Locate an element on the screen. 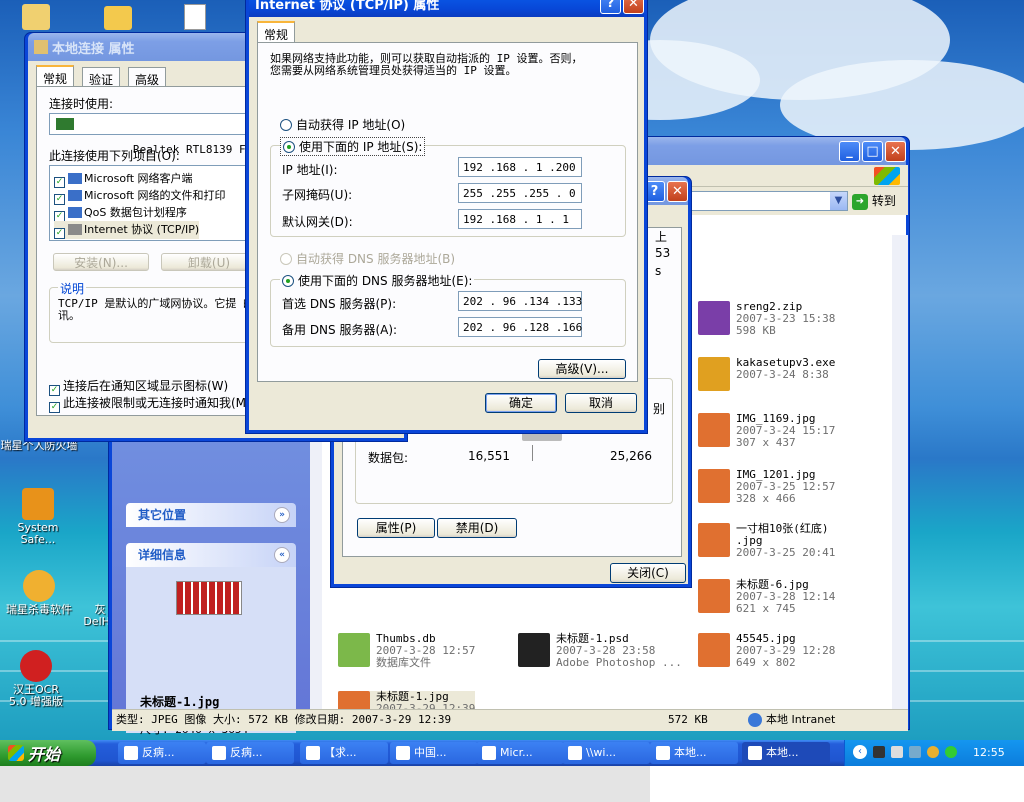 Image resolution: width=1024 pixels, height=802 pixels. divider is located at coordinates (532, 453).